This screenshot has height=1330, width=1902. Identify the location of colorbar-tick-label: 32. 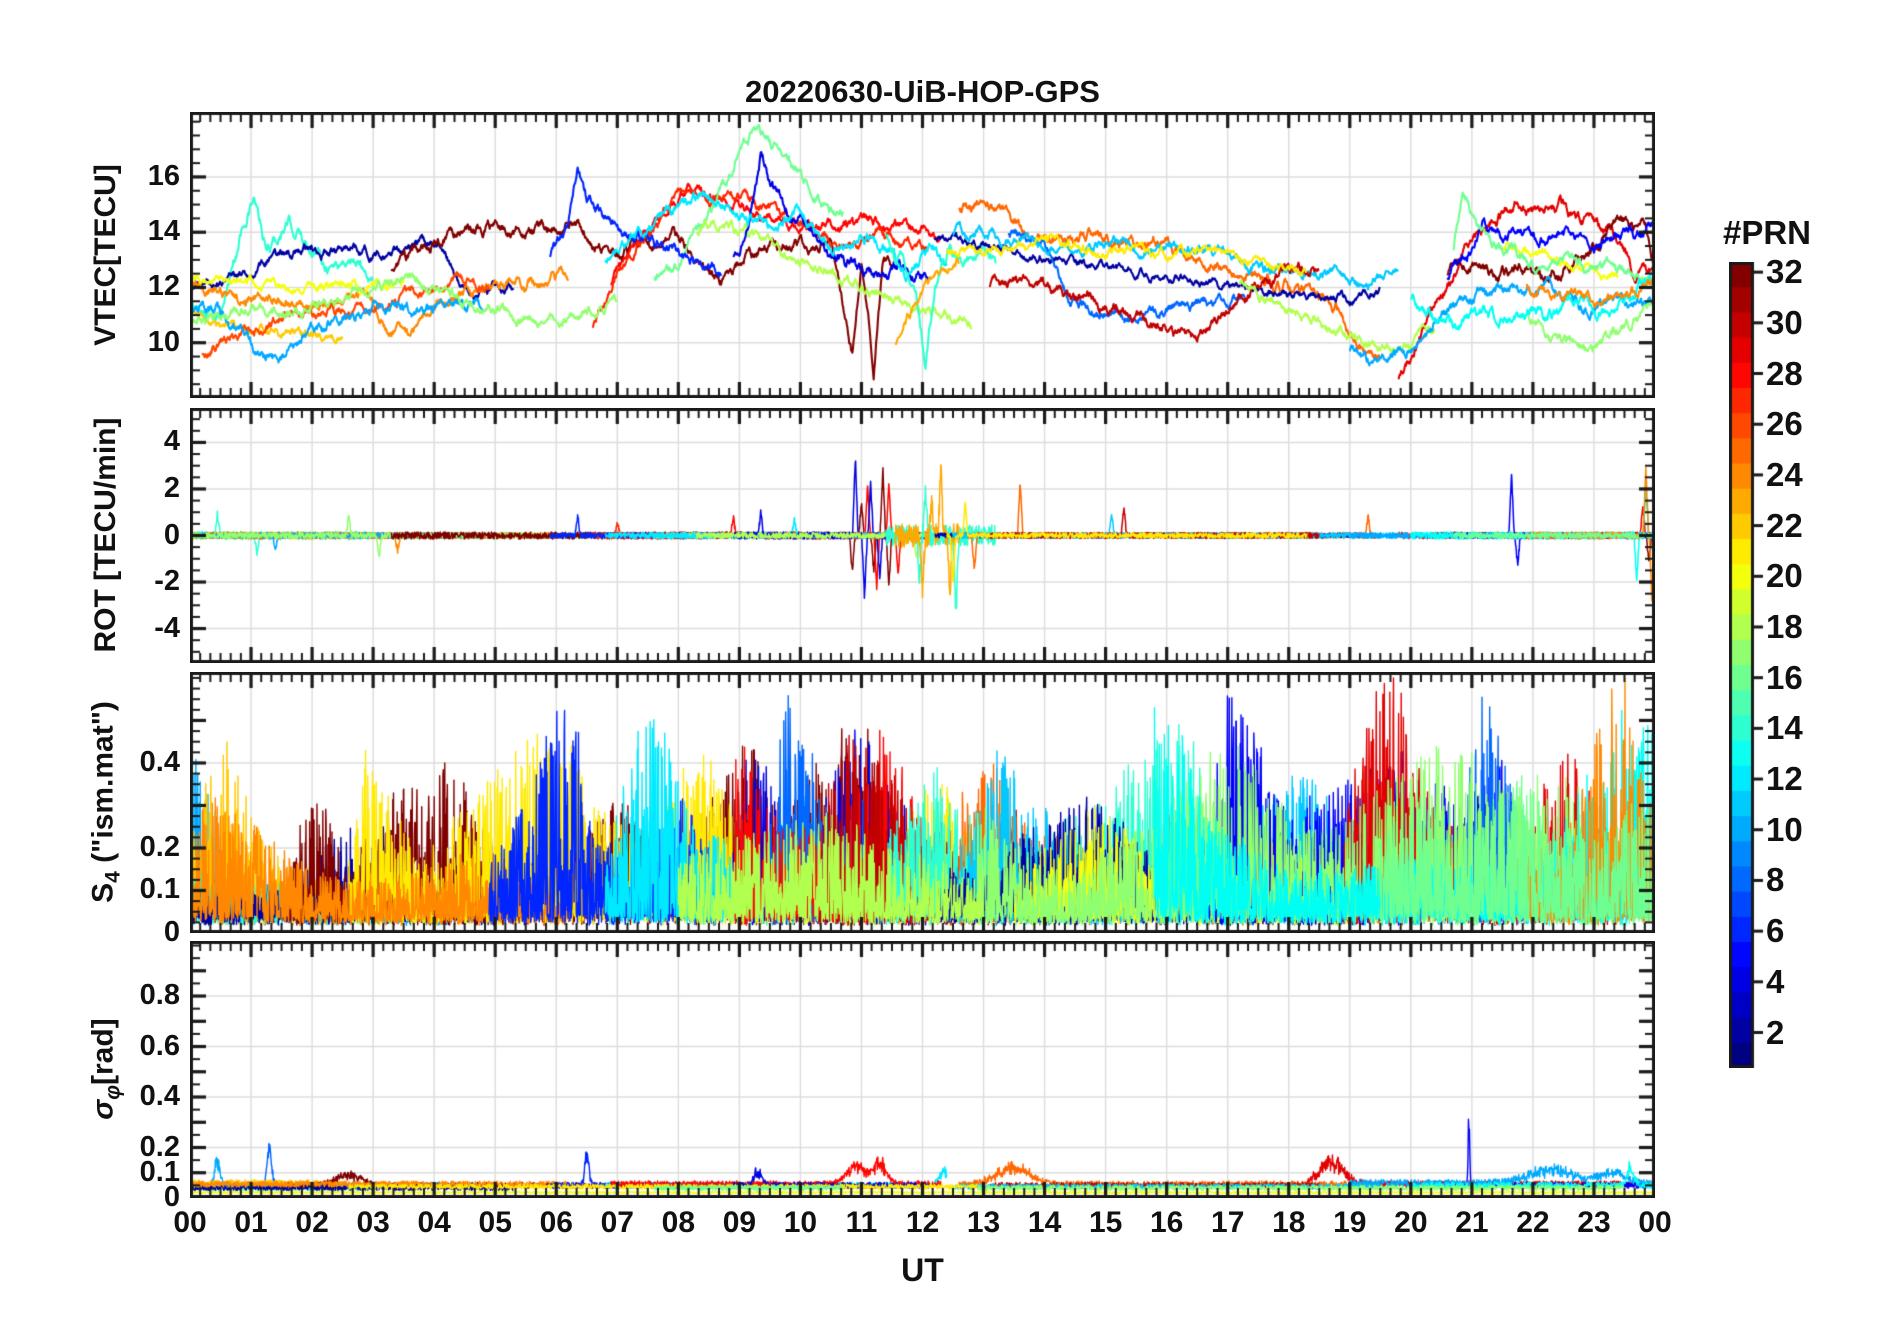
(1784, 272).